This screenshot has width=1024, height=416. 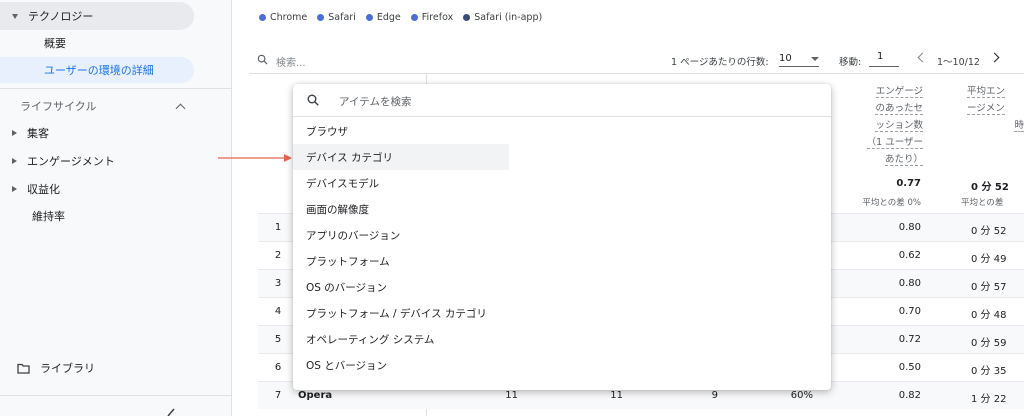 What do you see at coordinates (255, 158) in the screenshot?
I see `annotation-arrow-icon` at bounding box center [255, 158].